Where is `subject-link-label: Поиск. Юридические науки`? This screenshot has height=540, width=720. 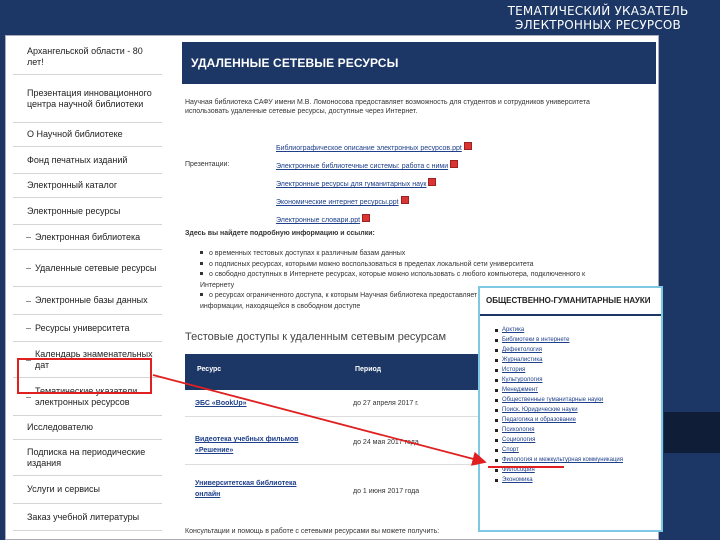 subject-link-label: Поиск. Юридические науки is located at coordinates (540, 410).